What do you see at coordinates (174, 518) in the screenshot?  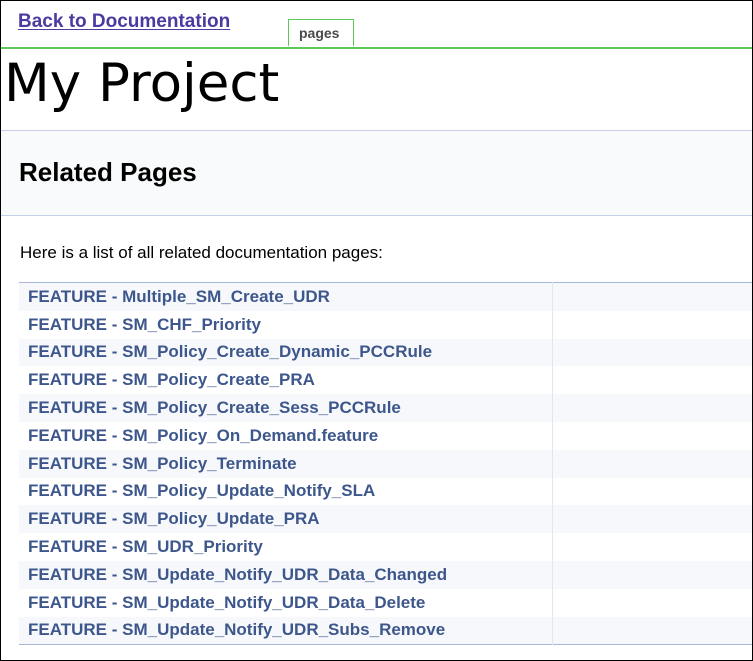 I see `page-link-sm-policy-update-pra: FEATURE - SM_Policy_Update_PRA` at bounding box center [174, 518].